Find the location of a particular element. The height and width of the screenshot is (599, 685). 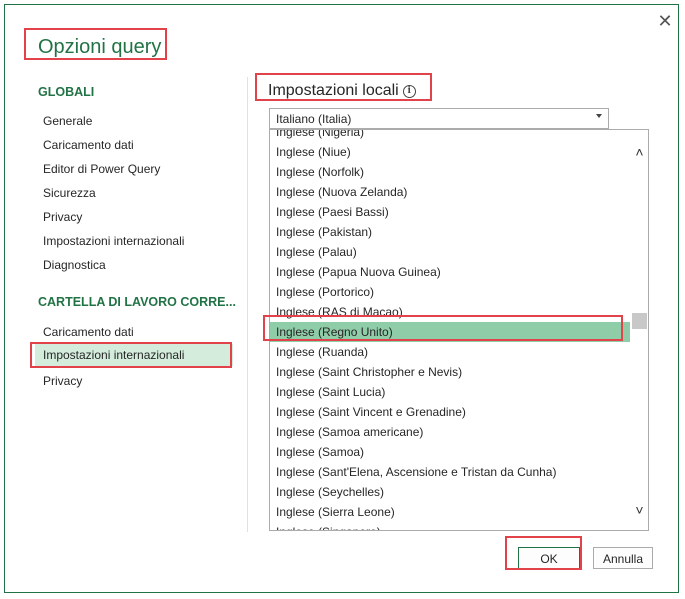

sidebar-item-wb-caricamento-dati: Caricamento dati is located at coordinates (88, 332).